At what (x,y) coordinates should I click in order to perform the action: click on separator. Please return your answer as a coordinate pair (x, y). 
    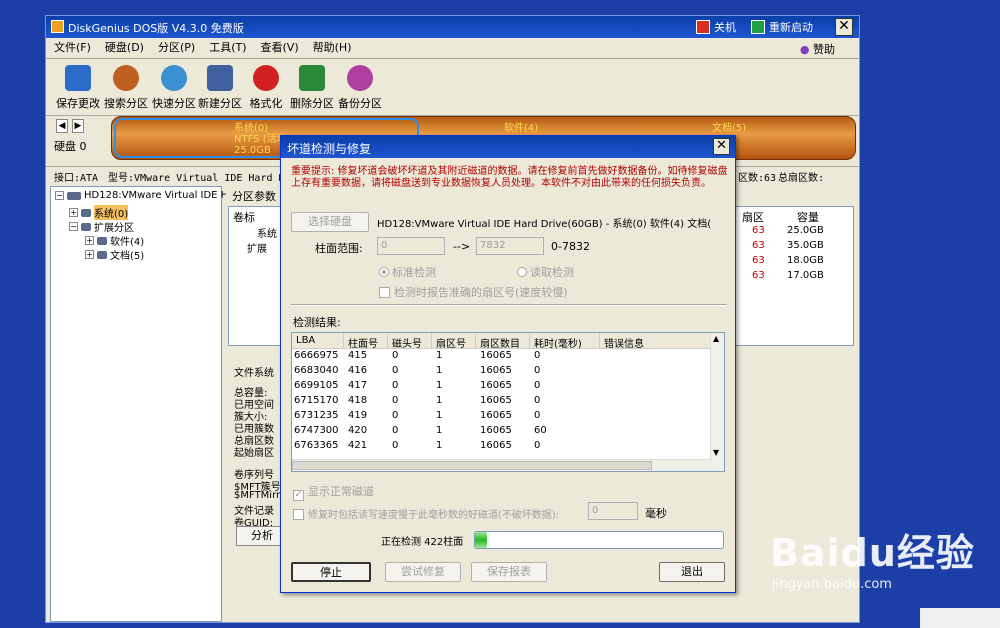
    Looking at the image, I should click on (509, 305).